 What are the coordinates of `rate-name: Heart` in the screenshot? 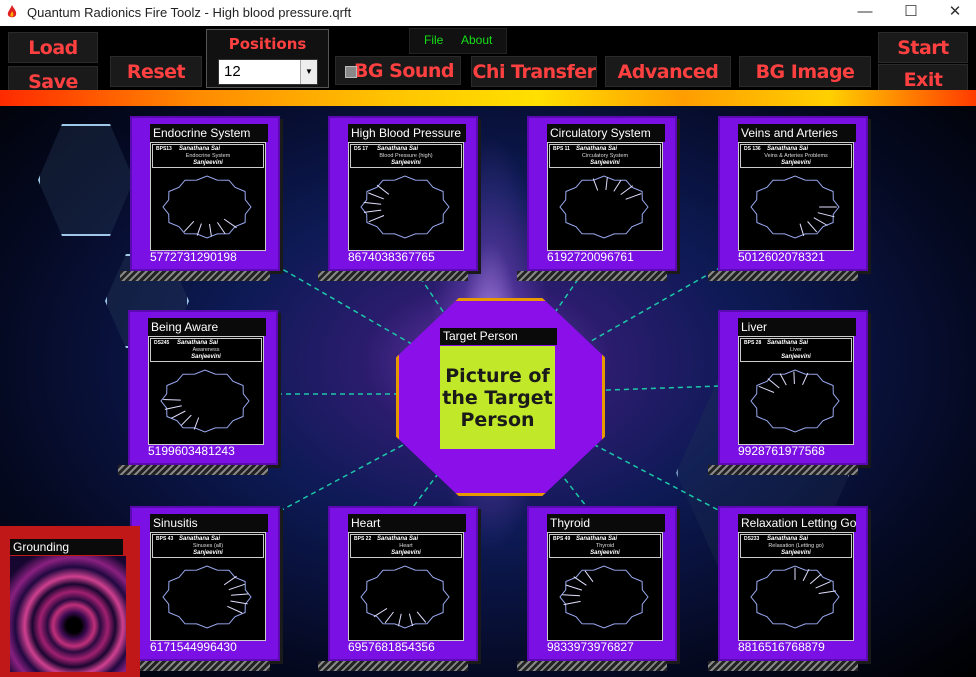 It's located at (406, 546).